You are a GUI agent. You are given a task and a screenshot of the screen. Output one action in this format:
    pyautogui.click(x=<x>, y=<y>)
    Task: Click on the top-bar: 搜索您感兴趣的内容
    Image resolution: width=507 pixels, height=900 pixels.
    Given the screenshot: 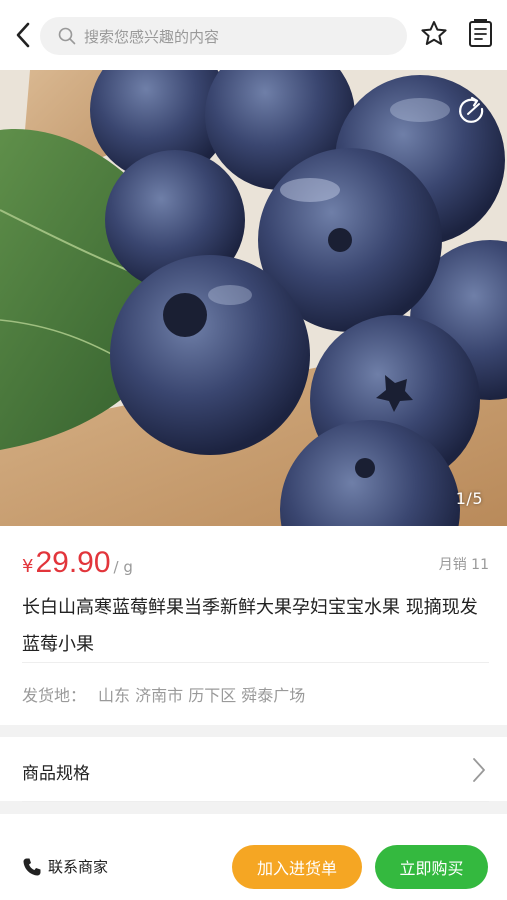 What is the action you would take?
    pyautogui.click(x=253, y=35)
    